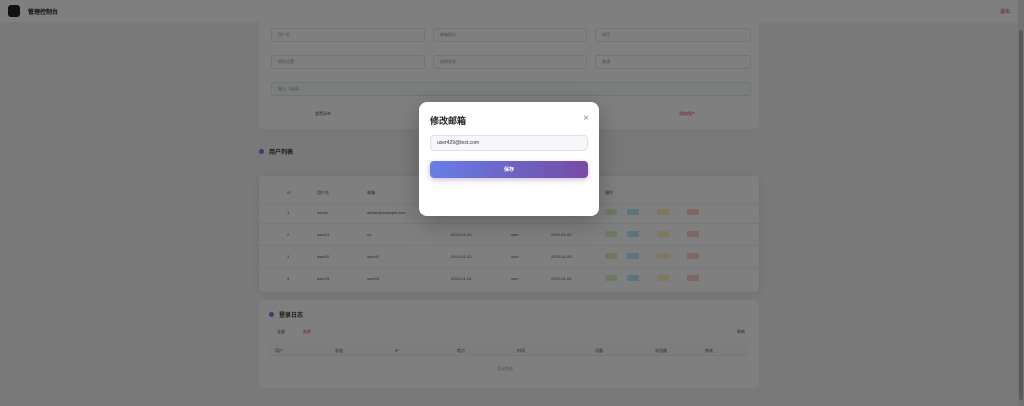 This screenshot has height=406, width=1024. What do you see at coordinates (509, 169) in the screenshot?
I see `save-button: 保存` at bounding box center [509, 169].